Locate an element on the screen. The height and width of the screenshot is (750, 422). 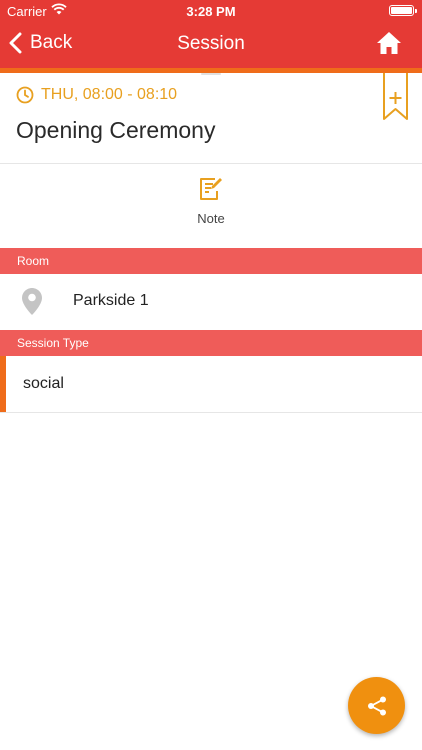
session-type-row: social is located at coordinates (211, 384).